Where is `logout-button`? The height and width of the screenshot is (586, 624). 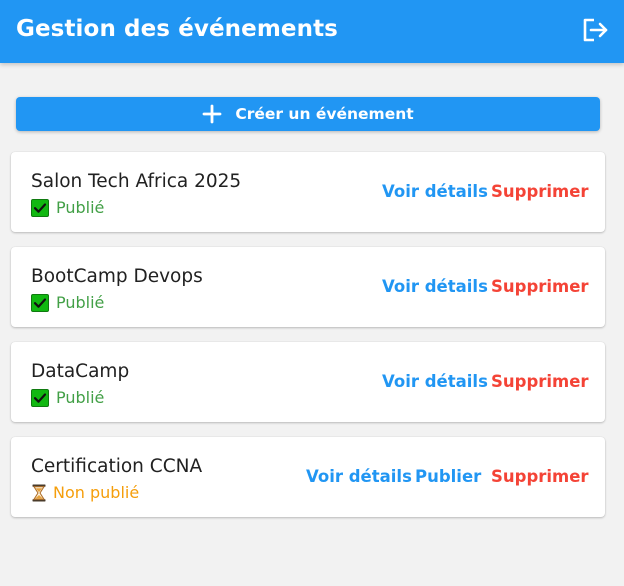
logout-button is located at coordinates (595, 30).